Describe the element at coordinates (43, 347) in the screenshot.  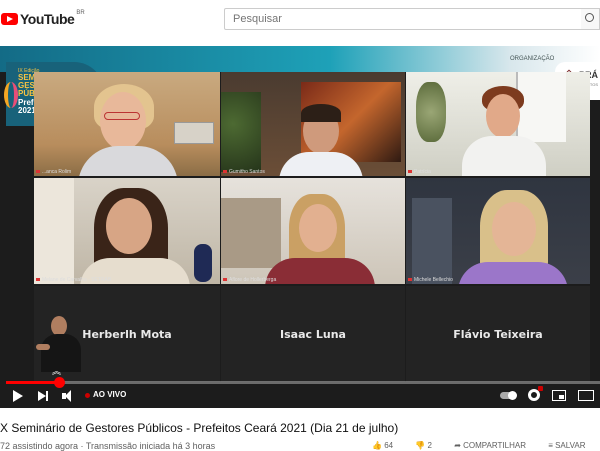
I see `interpreter-arm` at that location.